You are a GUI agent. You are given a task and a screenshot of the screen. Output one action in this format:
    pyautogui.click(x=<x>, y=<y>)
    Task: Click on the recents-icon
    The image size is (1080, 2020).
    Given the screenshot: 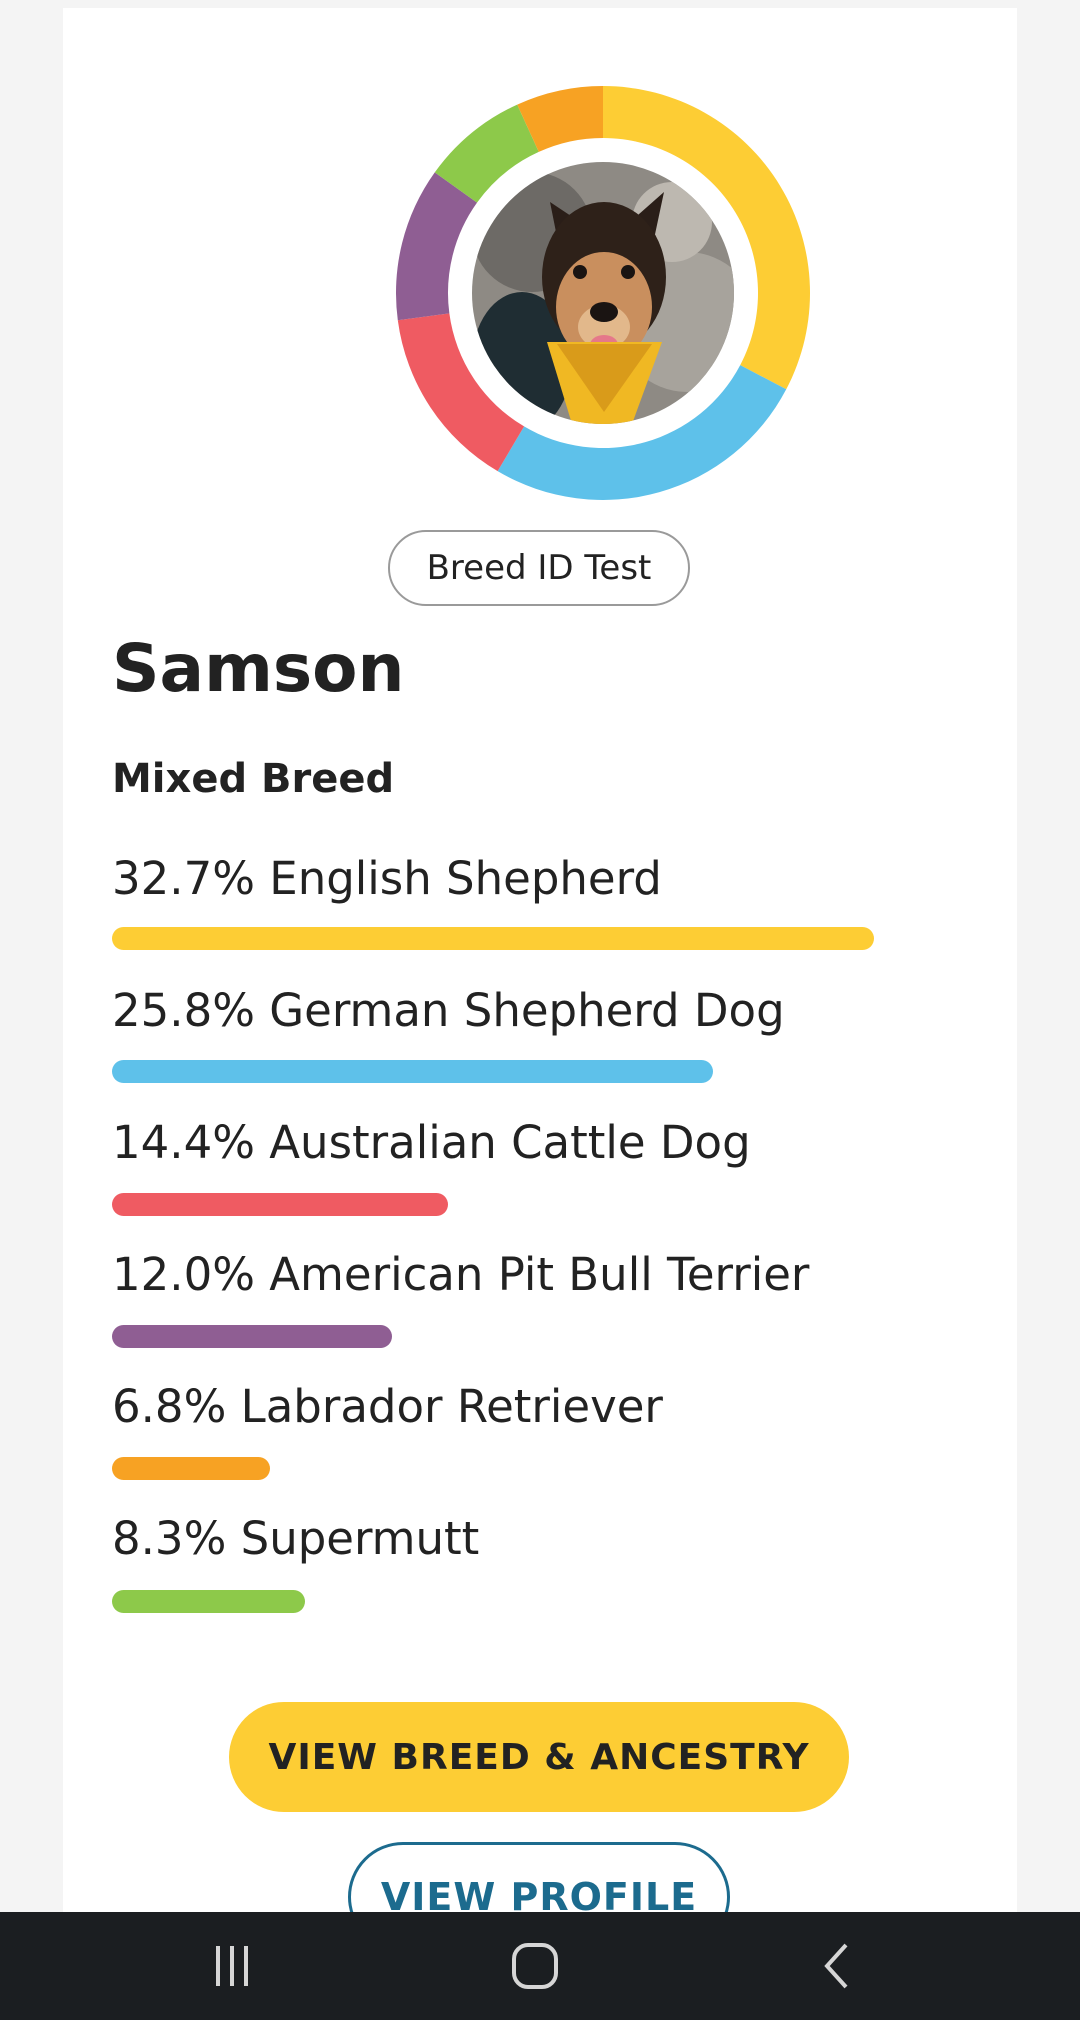 What is the action you would take?
    pyautogui.click(x=232, y=1966)
    